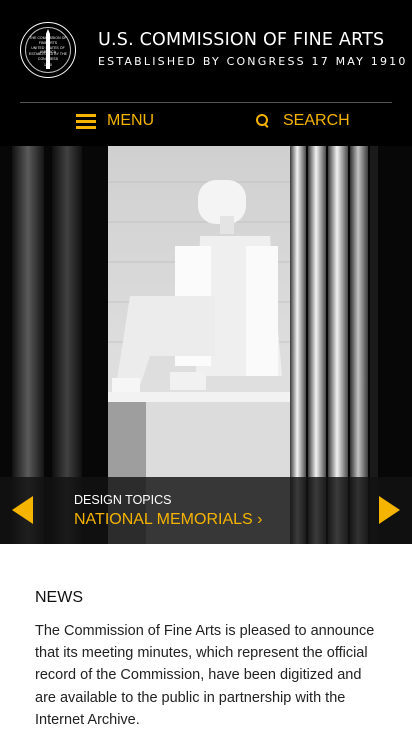 This screenshot has width=412, height=732. Describe the element at coordinates (316, 120) in the screenshot. I see `search-label: SEARCH` at that location.